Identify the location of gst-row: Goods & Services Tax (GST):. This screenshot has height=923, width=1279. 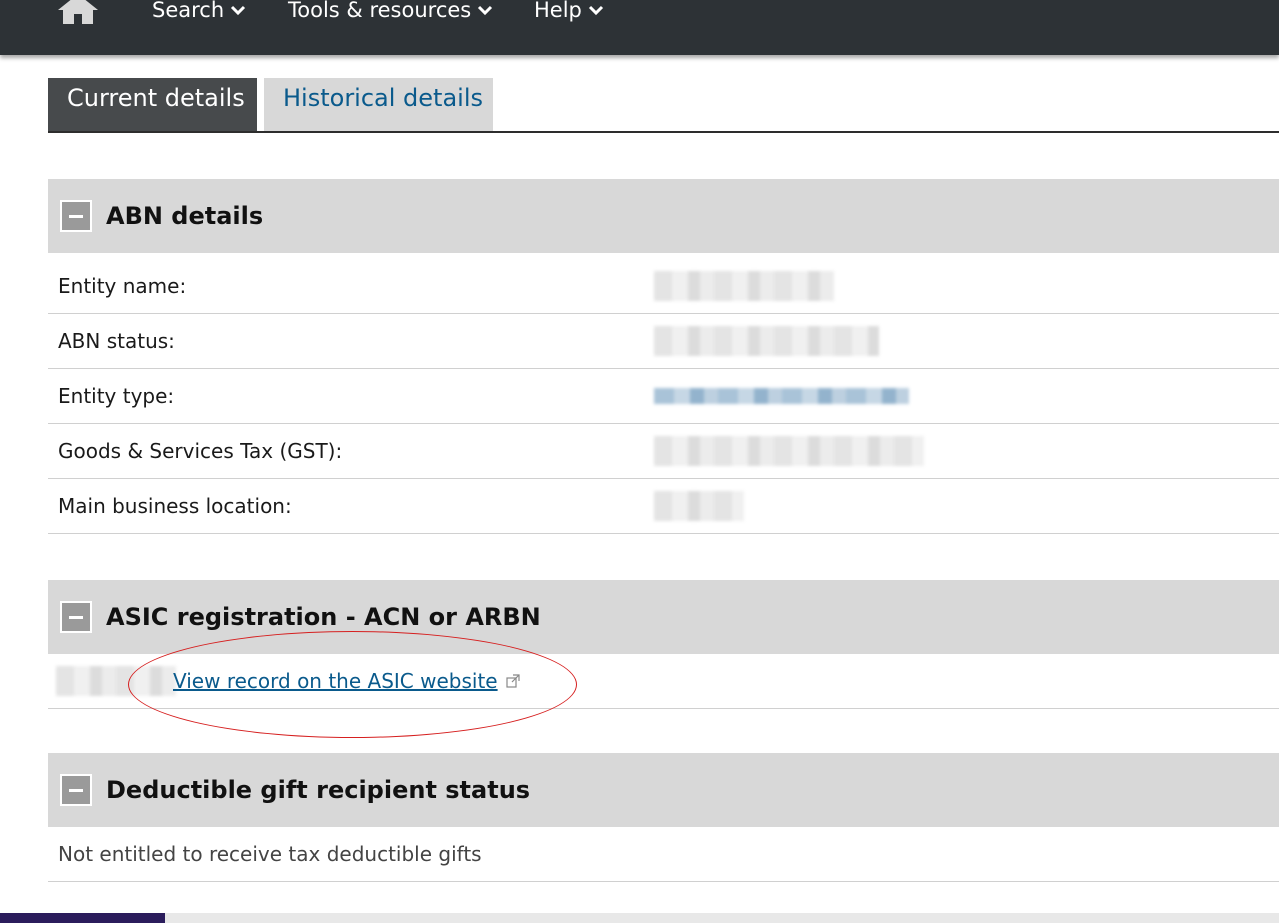
(663, 451).